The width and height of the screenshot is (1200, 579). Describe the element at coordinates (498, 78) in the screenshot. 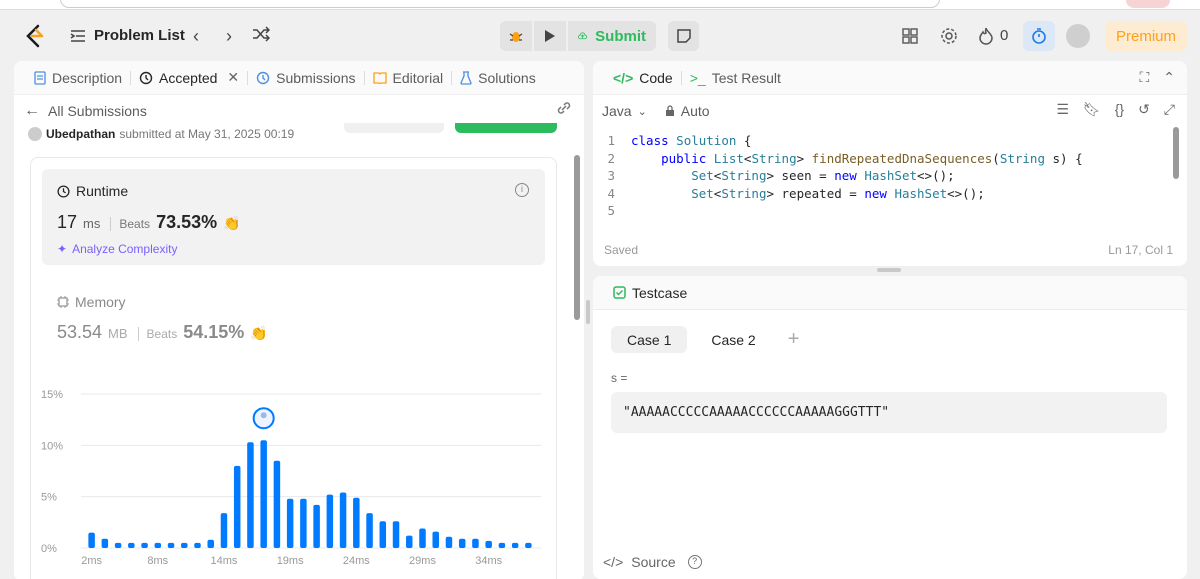

I see `tab-solutions: Solutions` at that location.